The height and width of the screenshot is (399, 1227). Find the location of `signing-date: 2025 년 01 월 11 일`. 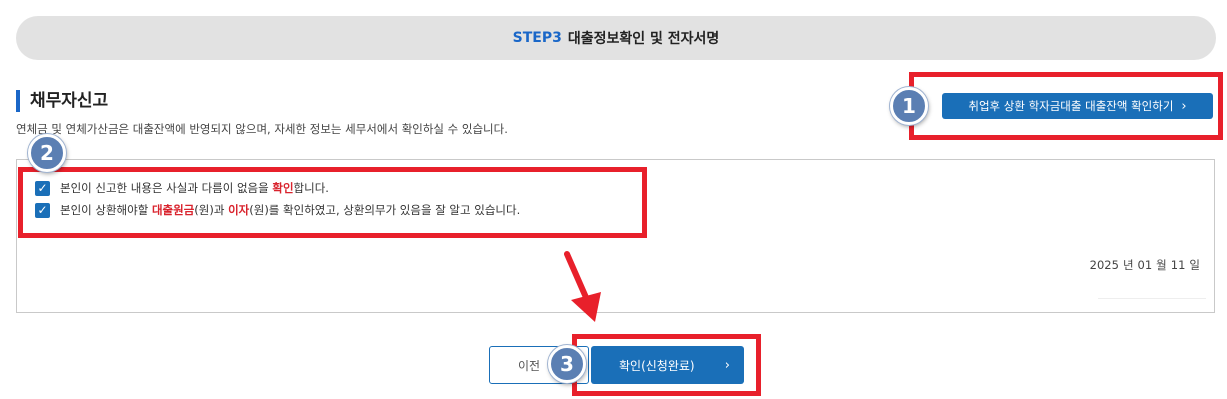

signing-date: 2025 년 01 월 11 일 is located at coordinates (1144, 265).